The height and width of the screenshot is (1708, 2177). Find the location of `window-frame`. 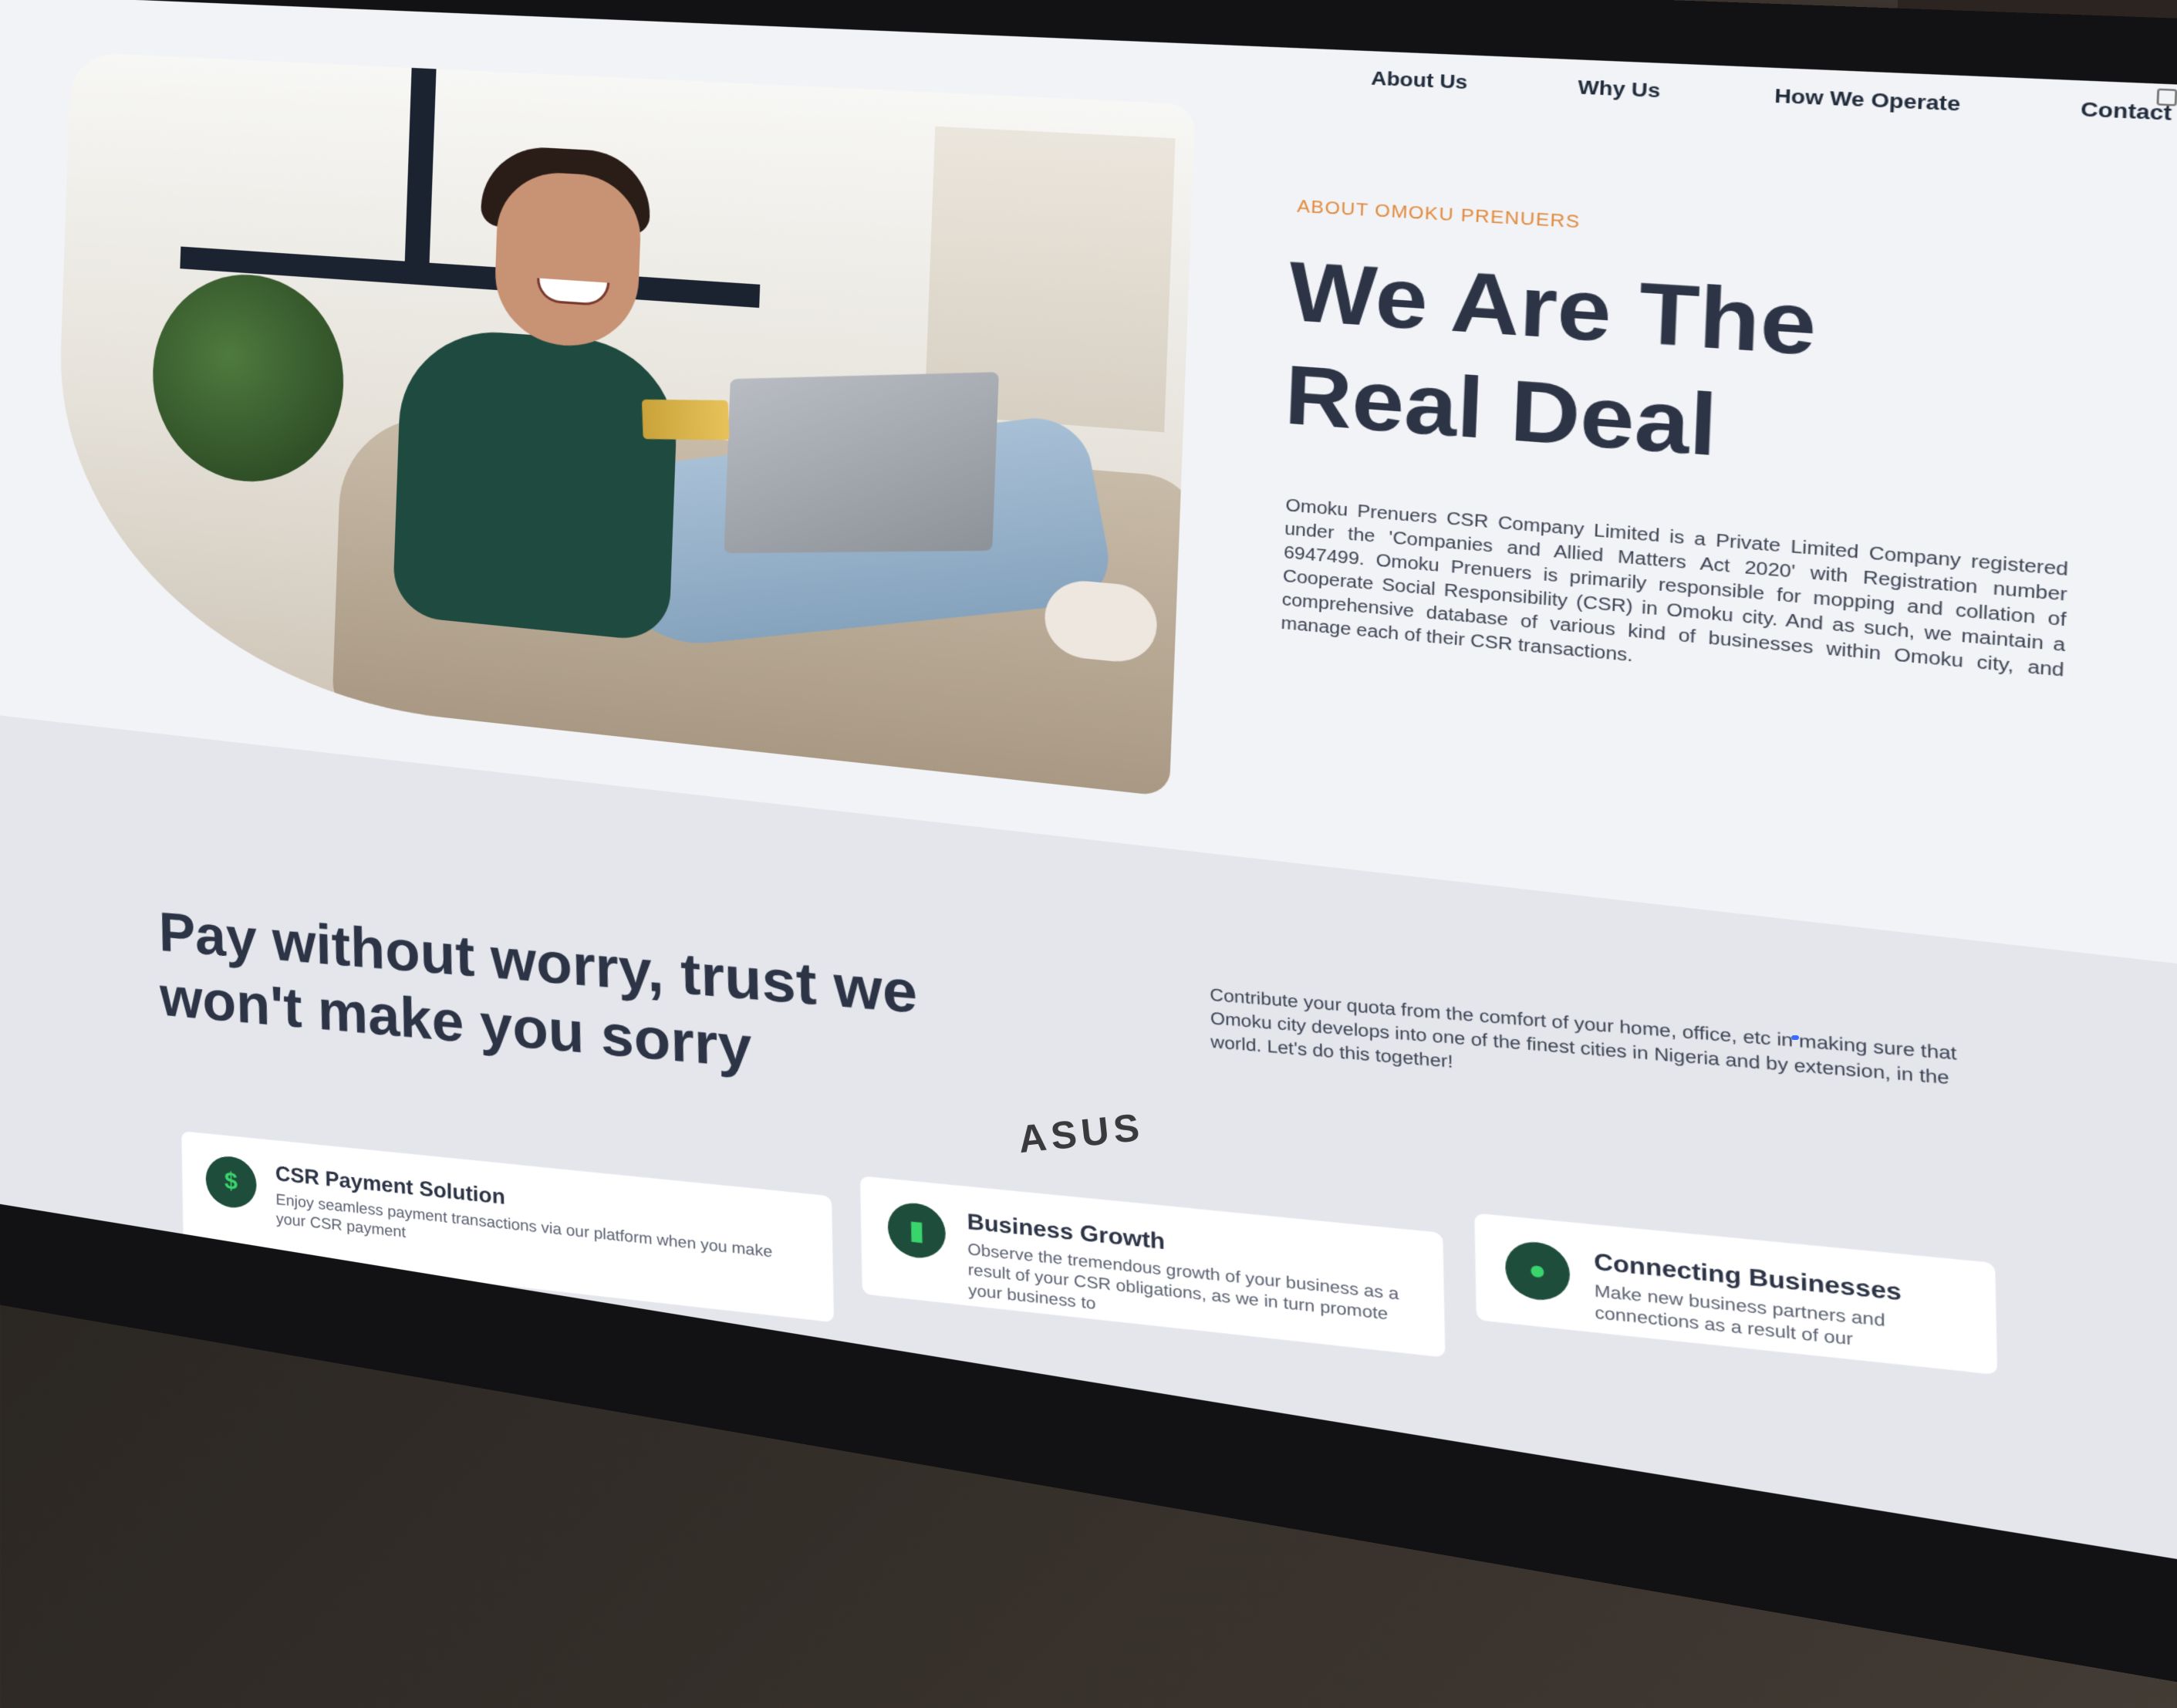

window-frame is located at coordinates (421, 173).